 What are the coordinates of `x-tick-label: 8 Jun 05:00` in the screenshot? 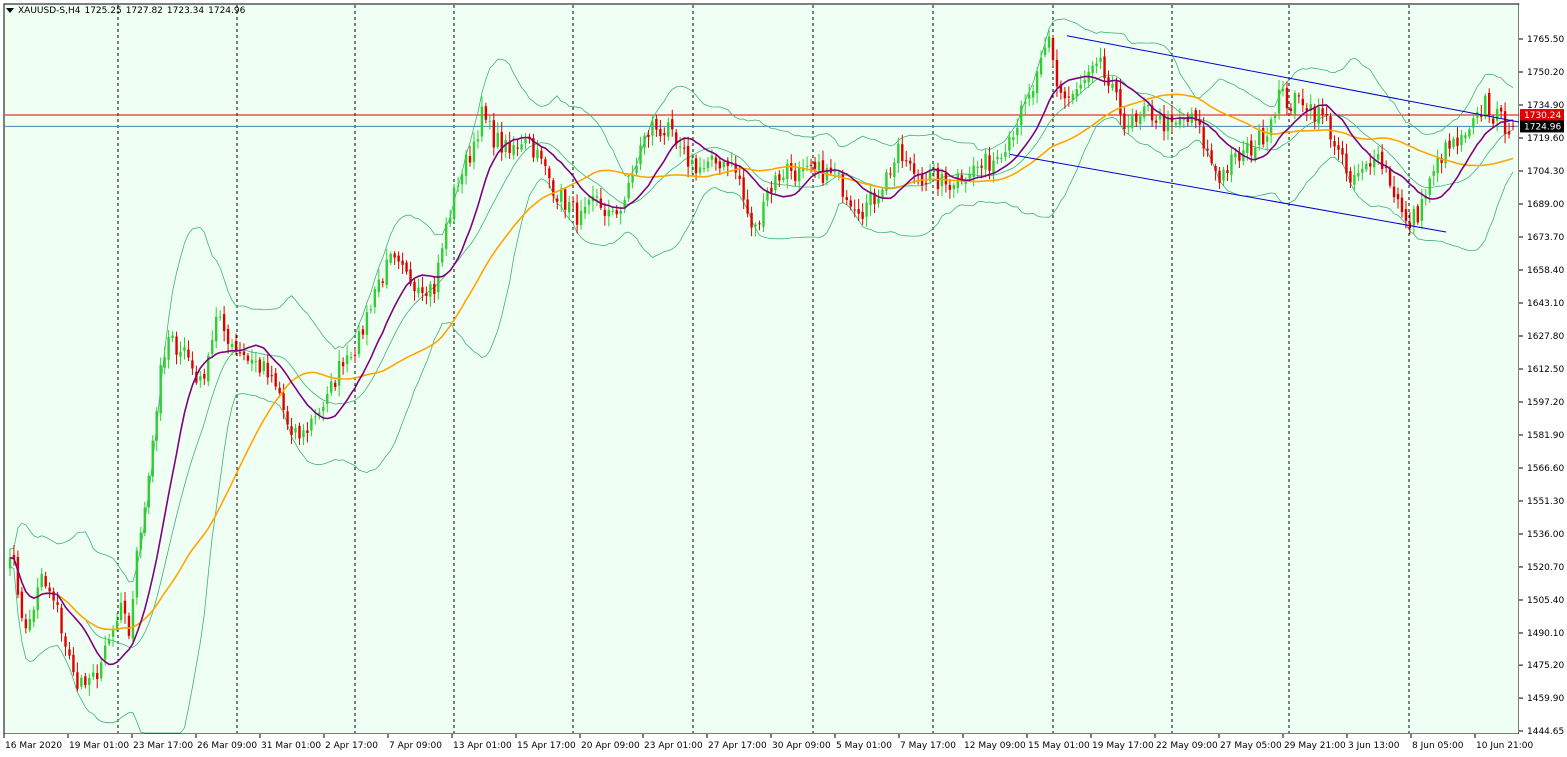 It's located at (1438, 746).